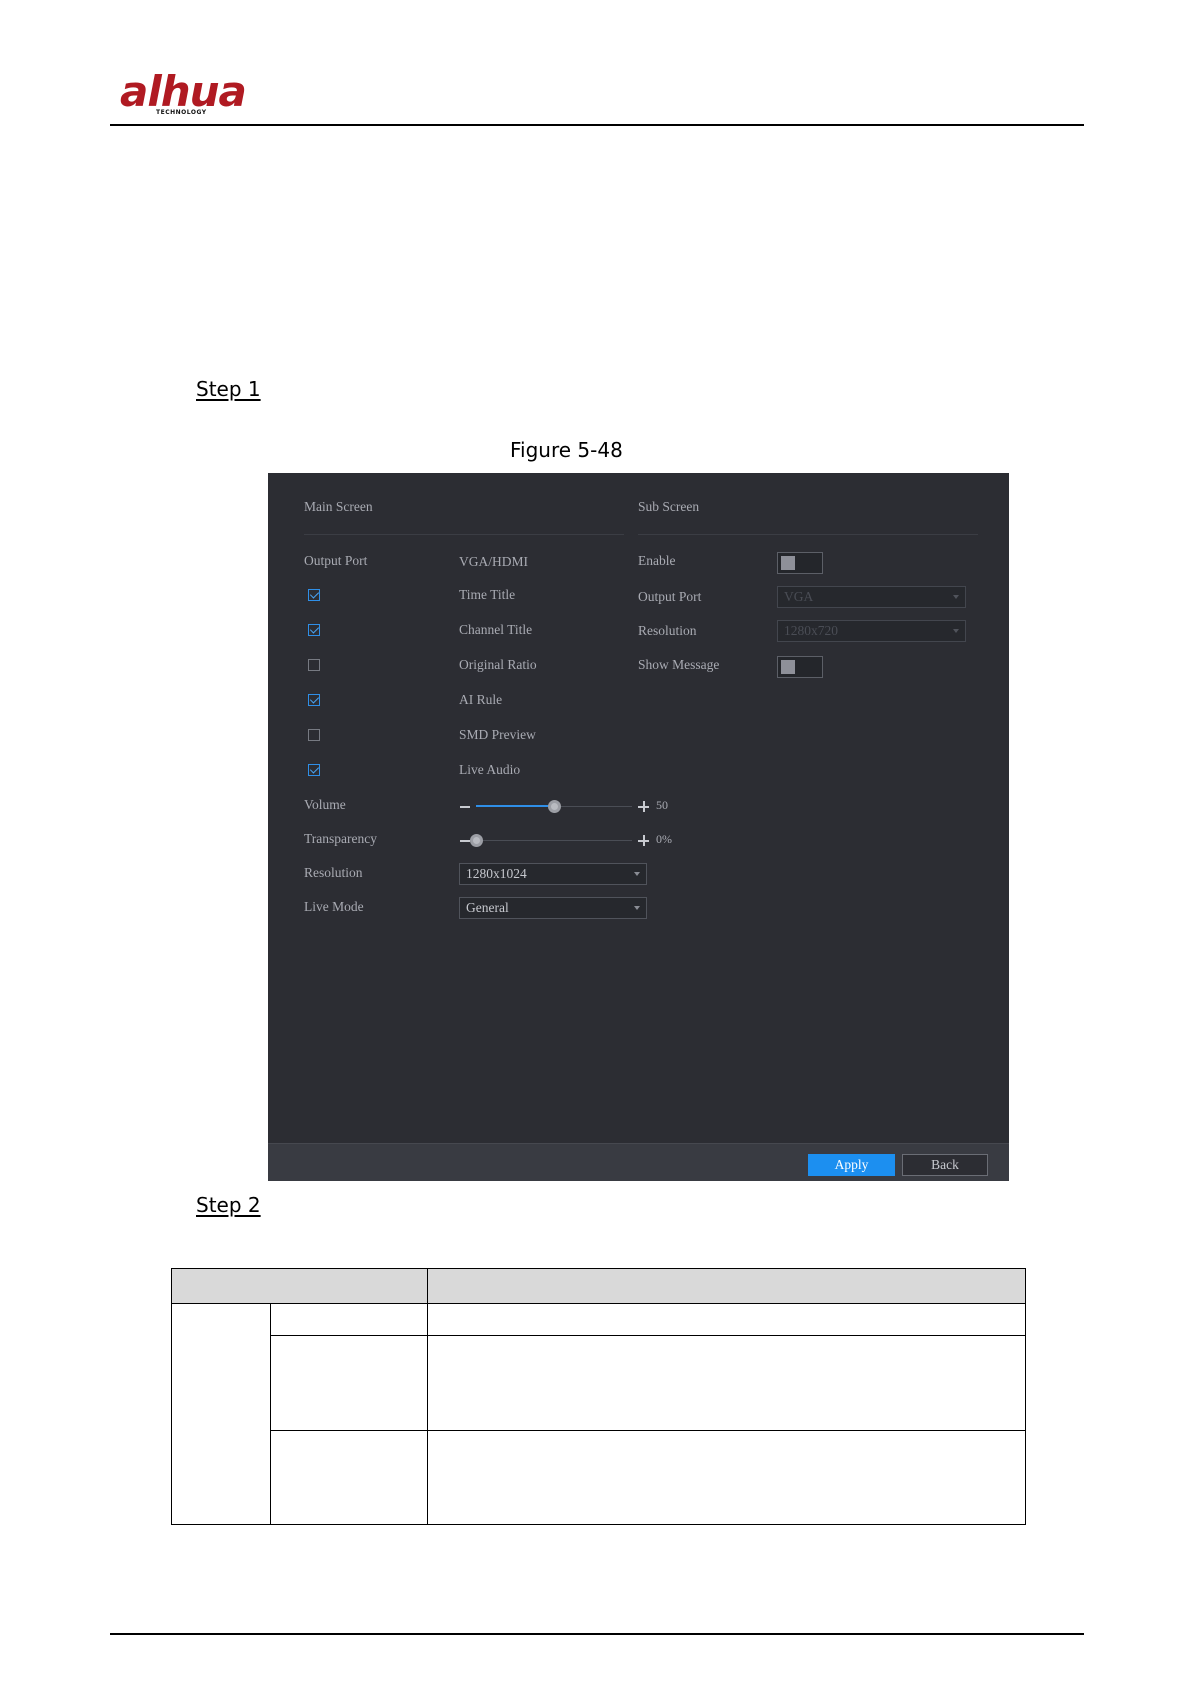 Image resolution: width=1191 pixels, height=1684 pixels. Describe the element at coordinates (464, 534) in the screenshot. I see `main-screen-divider` at that location.